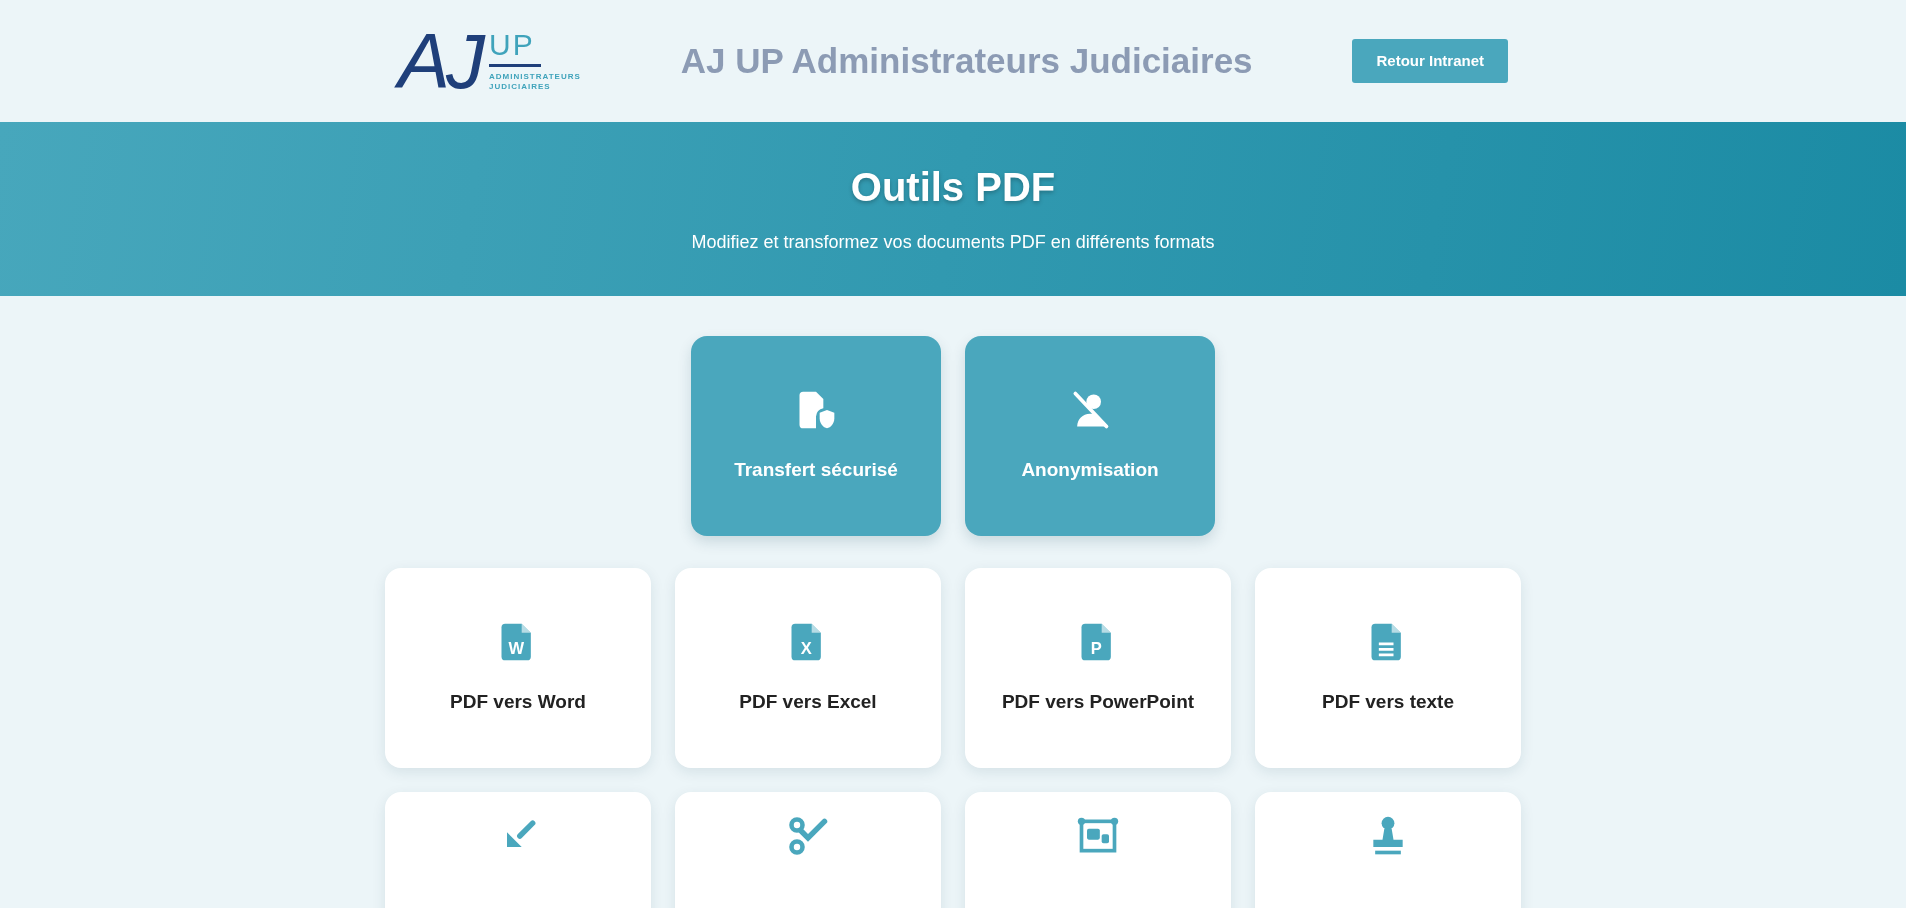 The width and height of the screenshot is (1906, 908). Describe the element at coordinates (953, 187) in the screenshot. I see `page-title: Outils PDF` at that location.